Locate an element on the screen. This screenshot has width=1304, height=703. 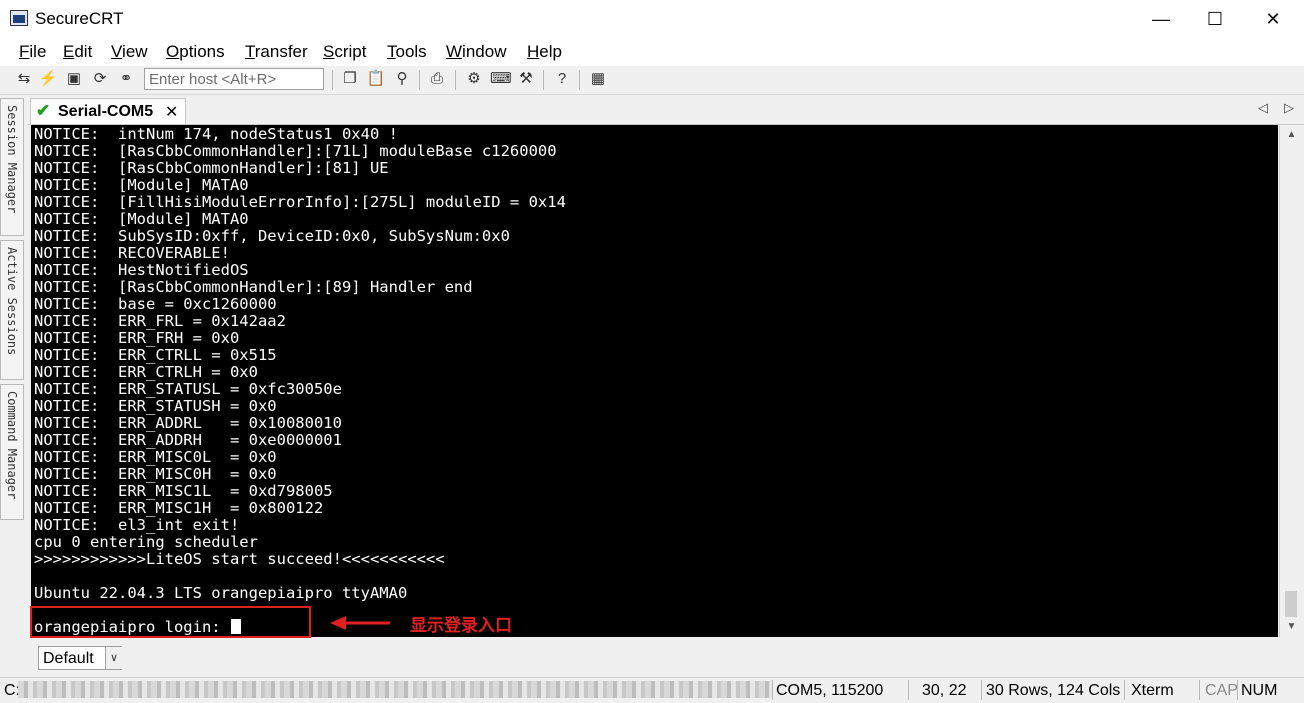
reconnect-icon: ⟳ is located at coordinates (100, 79).